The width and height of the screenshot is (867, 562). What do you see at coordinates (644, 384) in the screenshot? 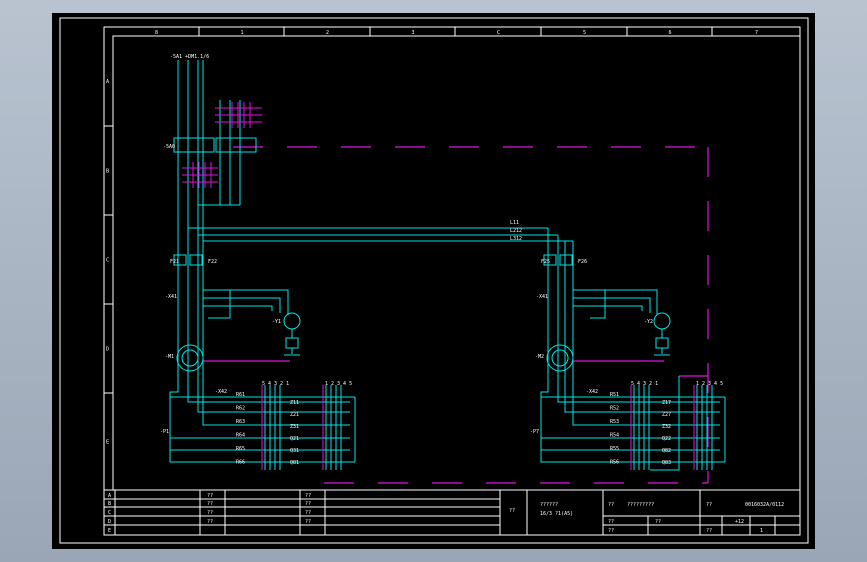
I see `right-block-numbers: 5 4 3 2 1` at bounding box center [644, 384].